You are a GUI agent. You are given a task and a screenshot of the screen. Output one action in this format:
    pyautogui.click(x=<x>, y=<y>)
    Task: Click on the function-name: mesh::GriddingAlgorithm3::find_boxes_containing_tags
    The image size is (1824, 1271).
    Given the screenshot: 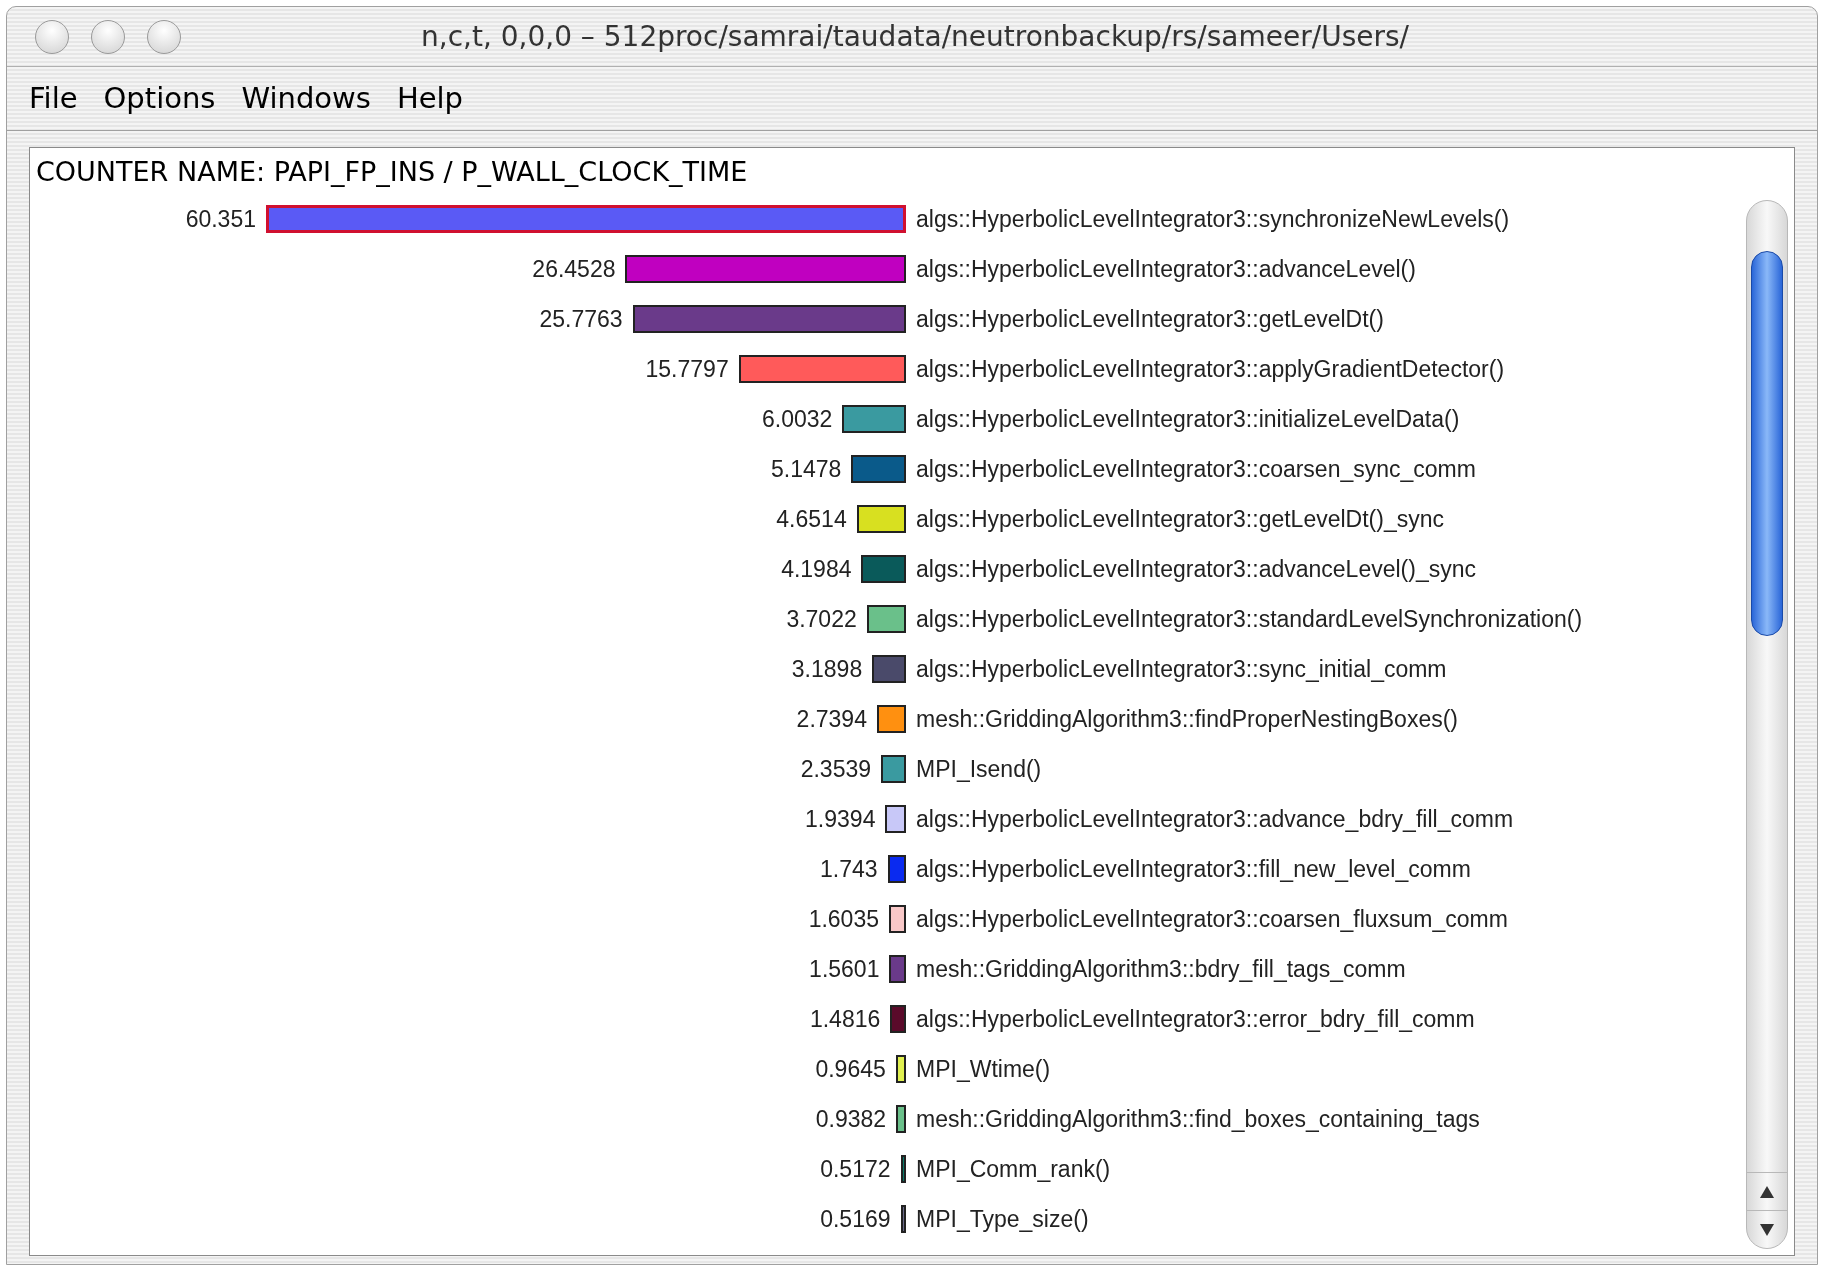 What is the action you would take?
    pyautogui.click(x=1198, y=1119)
    